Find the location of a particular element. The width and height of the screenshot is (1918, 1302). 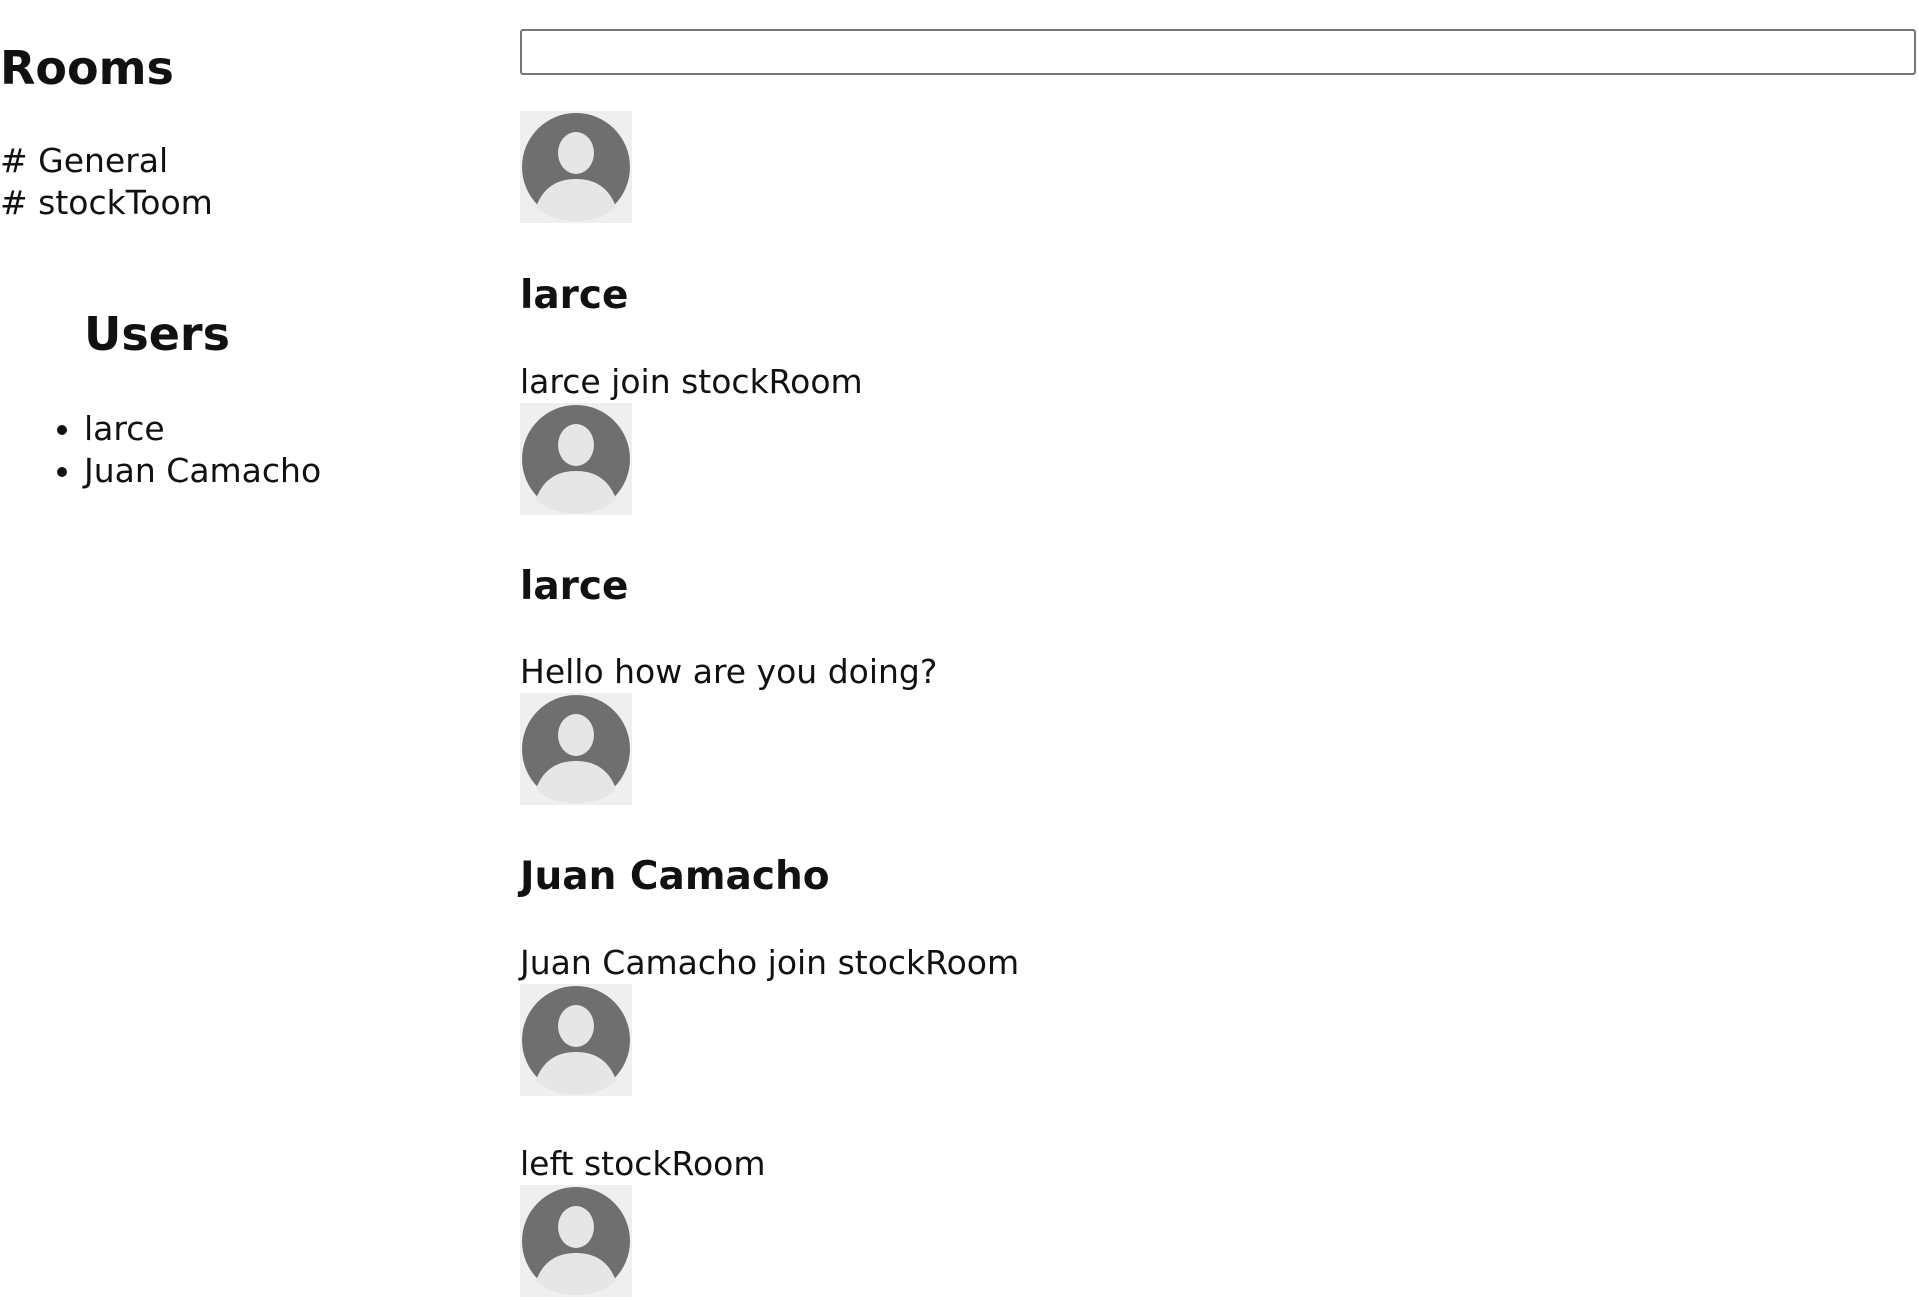

room-item-general: # General is located at coordinates (106, 161).